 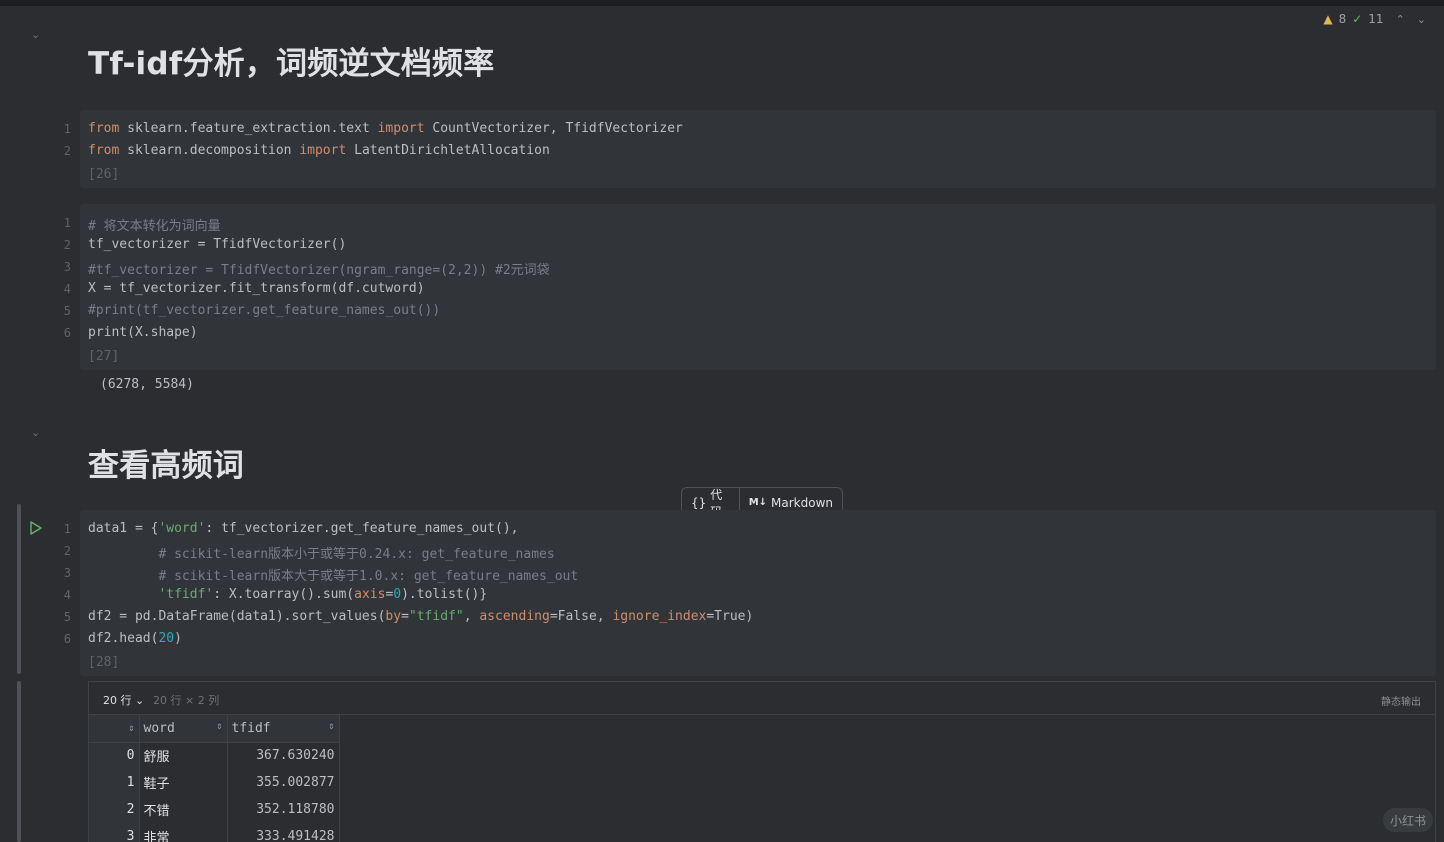 I want to click on weak-warning-count: 11, so click(x=1376, y=19).